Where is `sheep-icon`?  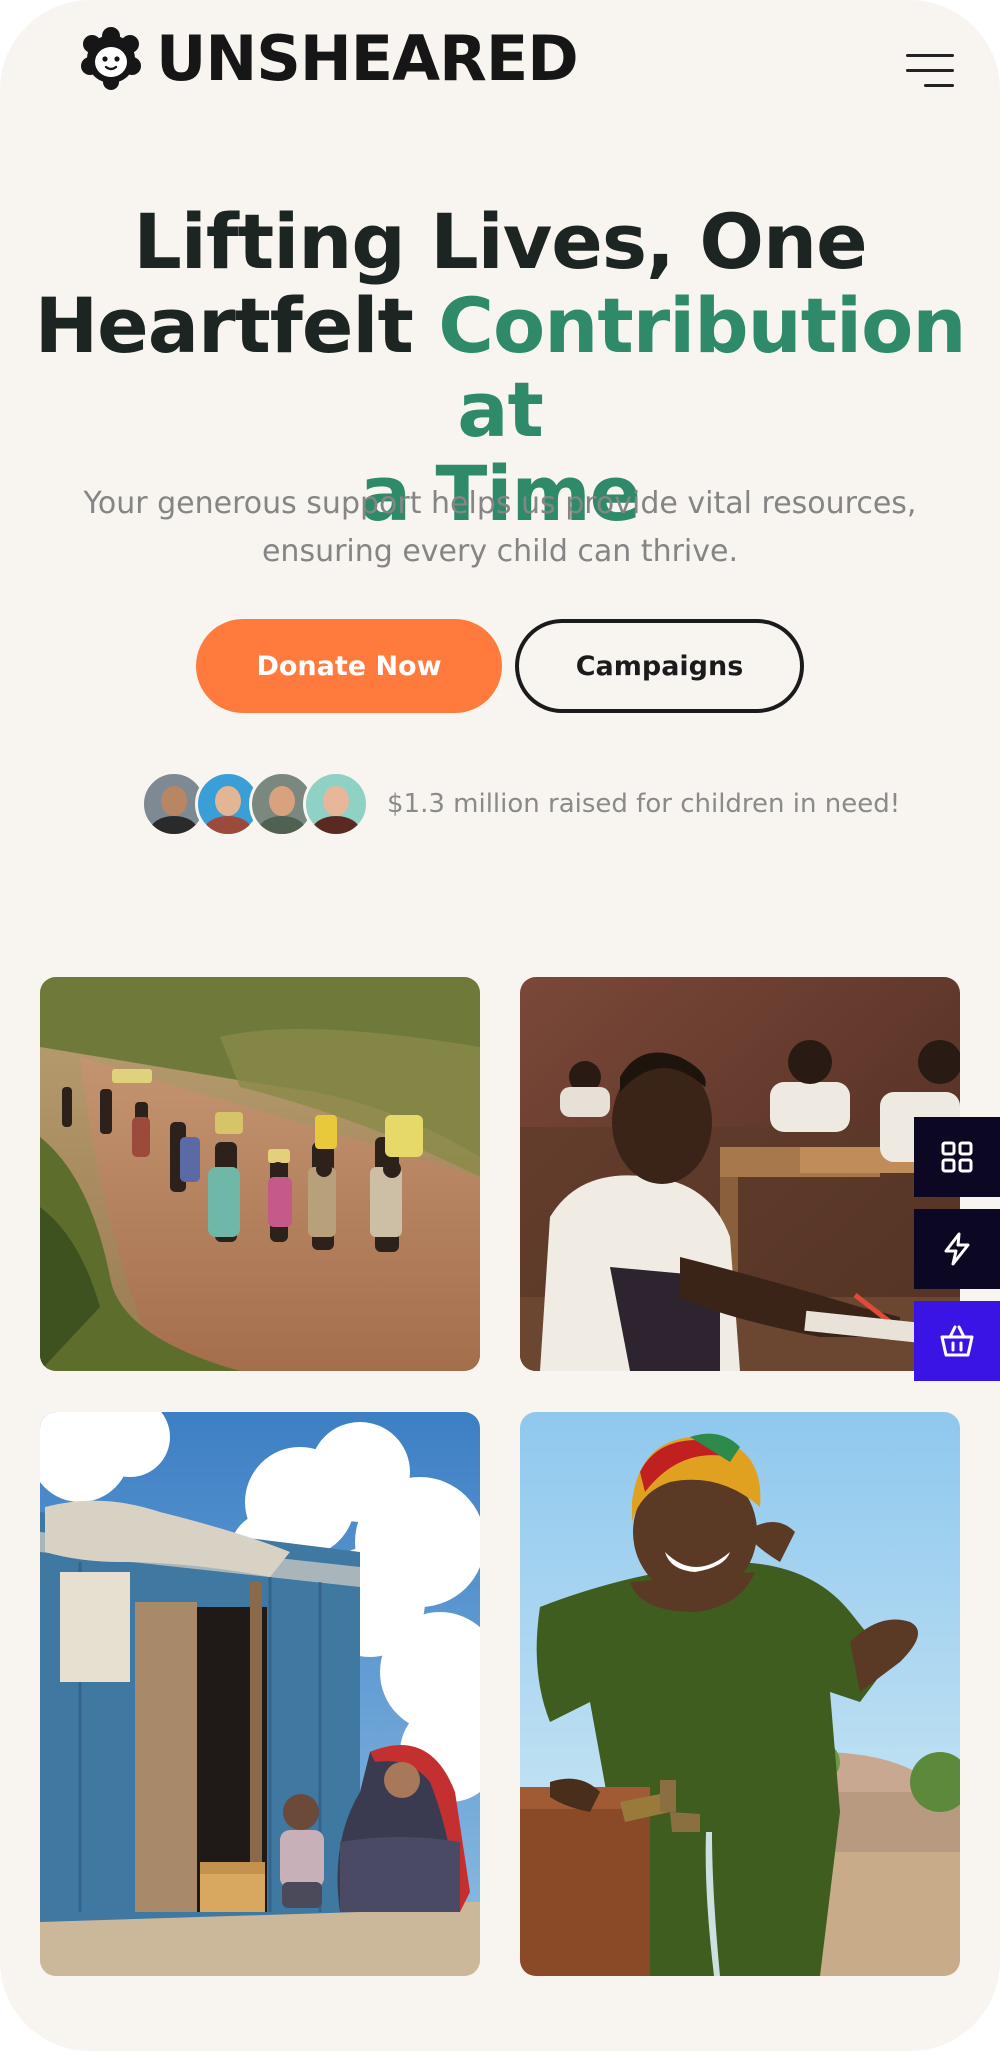
sheep-icon is located at coordinates (111, 58).